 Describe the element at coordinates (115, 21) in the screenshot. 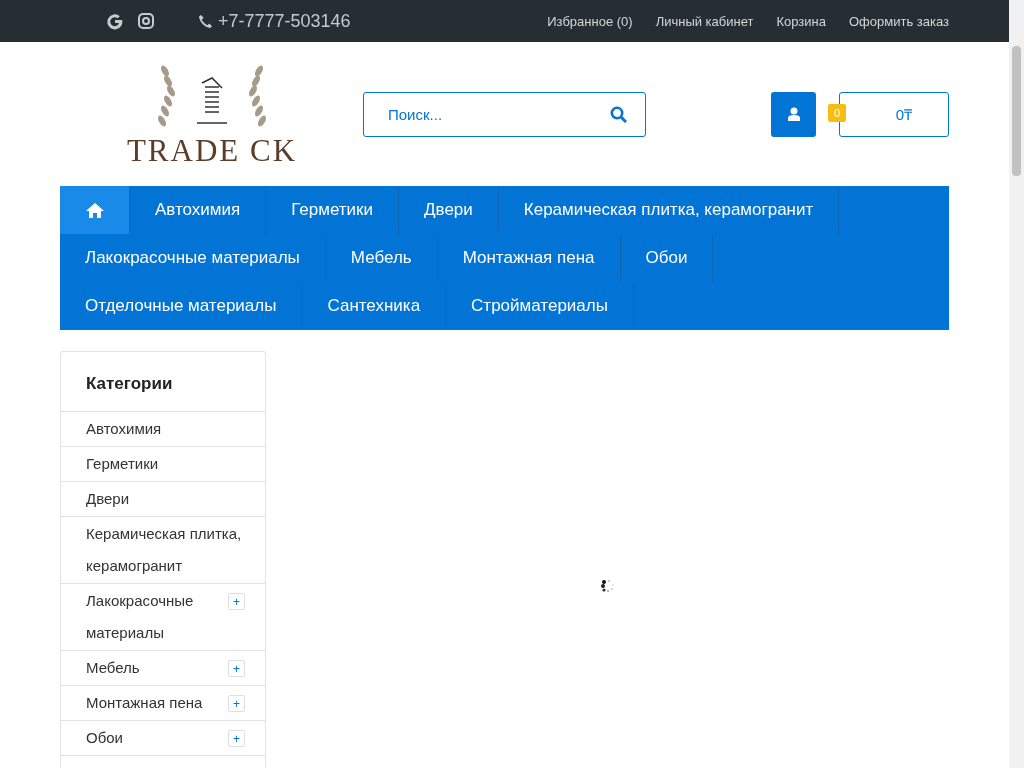

I see `google-icon` at that location.